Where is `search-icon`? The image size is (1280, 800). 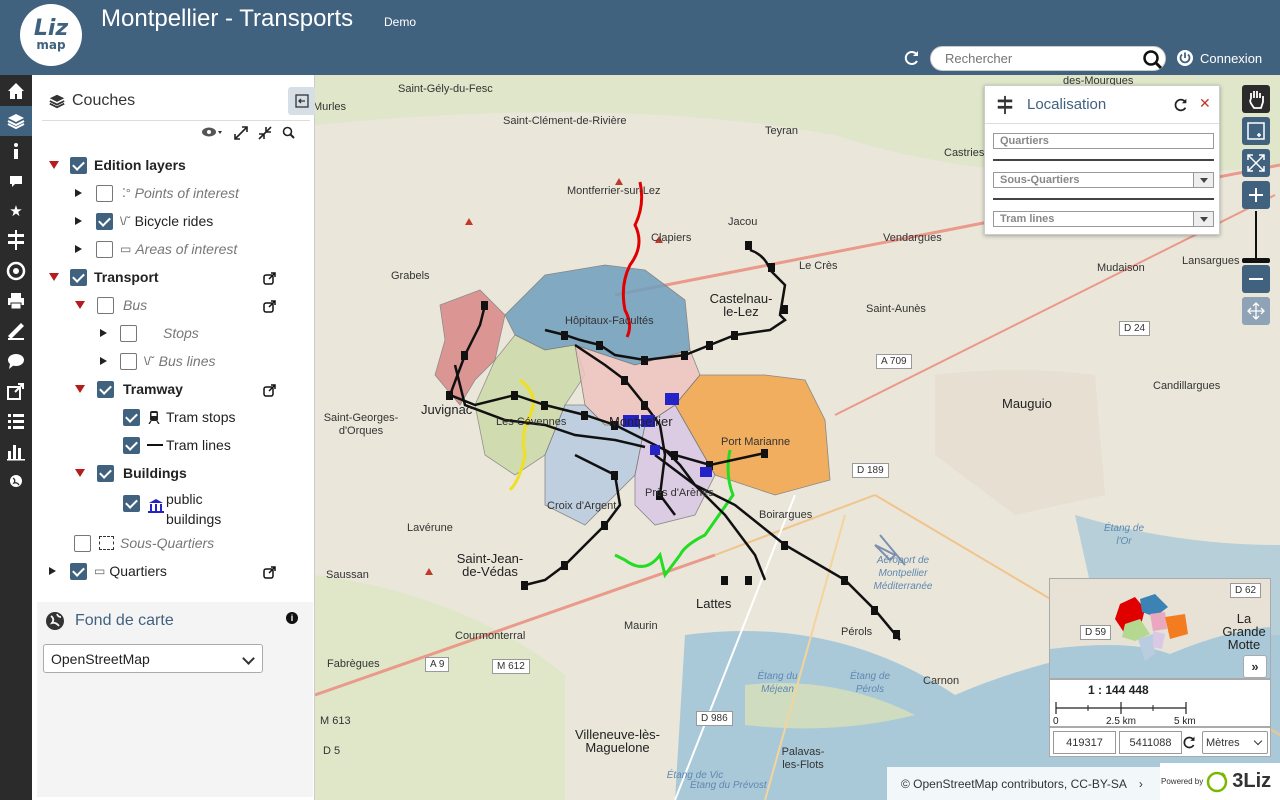
search-icon is located at coordinates (1152, 59).